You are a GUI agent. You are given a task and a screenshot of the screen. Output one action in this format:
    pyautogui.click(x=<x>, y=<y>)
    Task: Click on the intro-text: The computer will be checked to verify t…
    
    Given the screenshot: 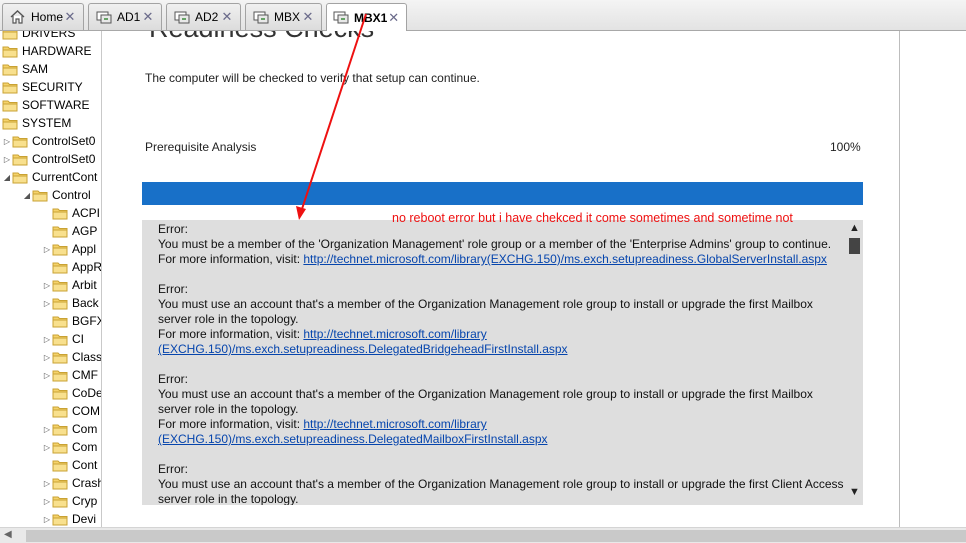 What is the action you would take?
    pyautogui.click(x=312, y=78)
    